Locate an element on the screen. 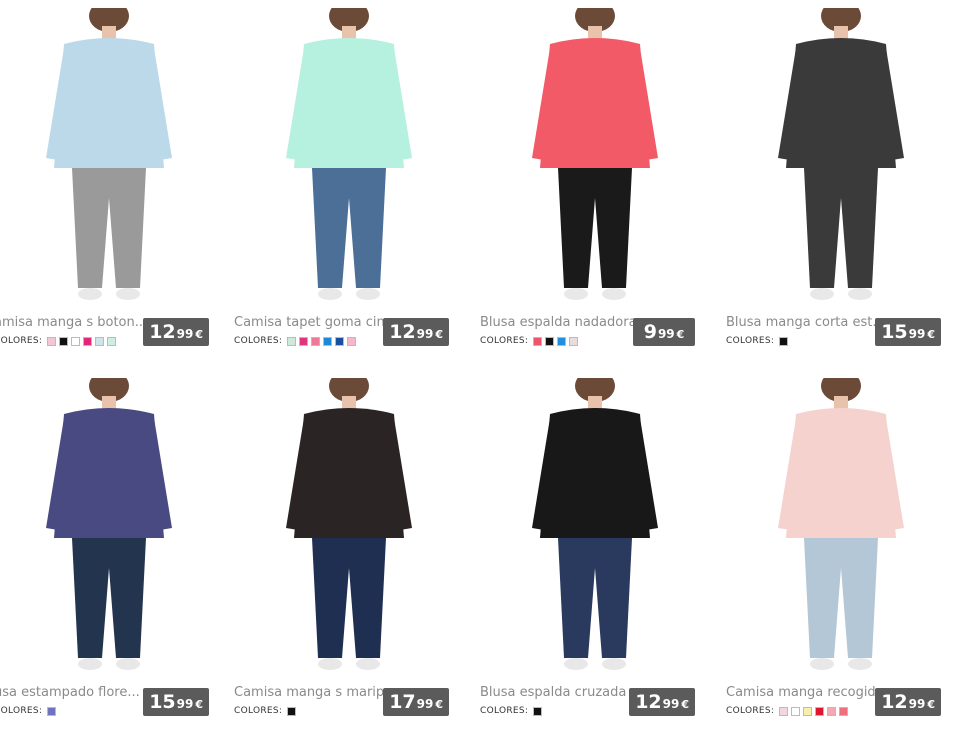  product-card: usa estampado flore...1599€ COLORES: is located at coordinates (112, 554).